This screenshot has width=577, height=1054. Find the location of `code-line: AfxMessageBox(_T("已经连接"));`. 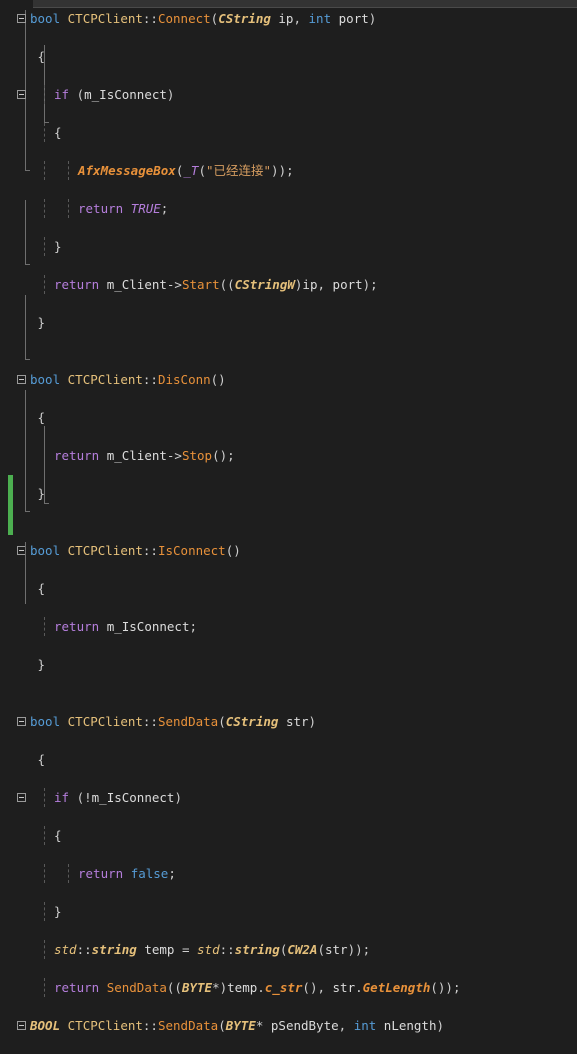

code-line: AfxMessageBox(_T("已经连接")); is located at coordinates (288, 170).